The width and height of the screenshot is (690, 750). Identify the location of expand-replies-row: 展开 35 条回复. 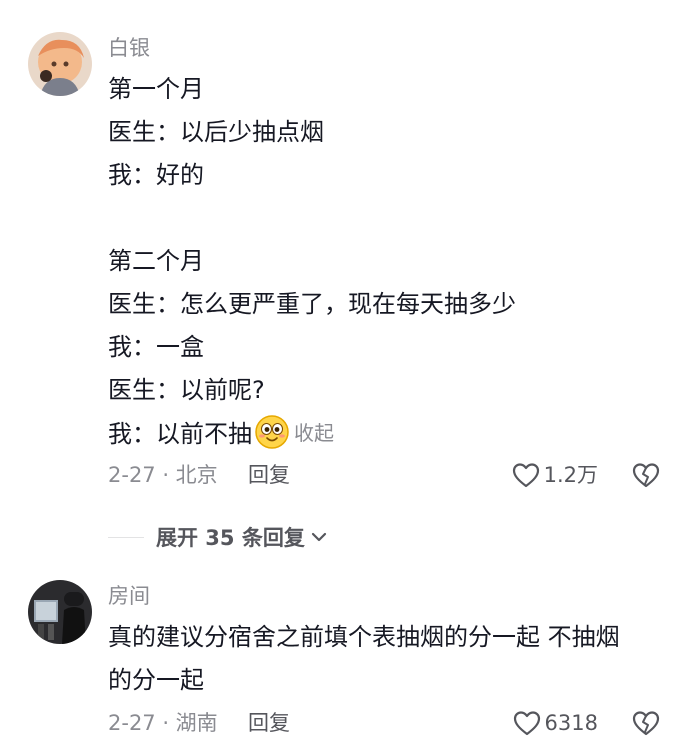
(218, 537).